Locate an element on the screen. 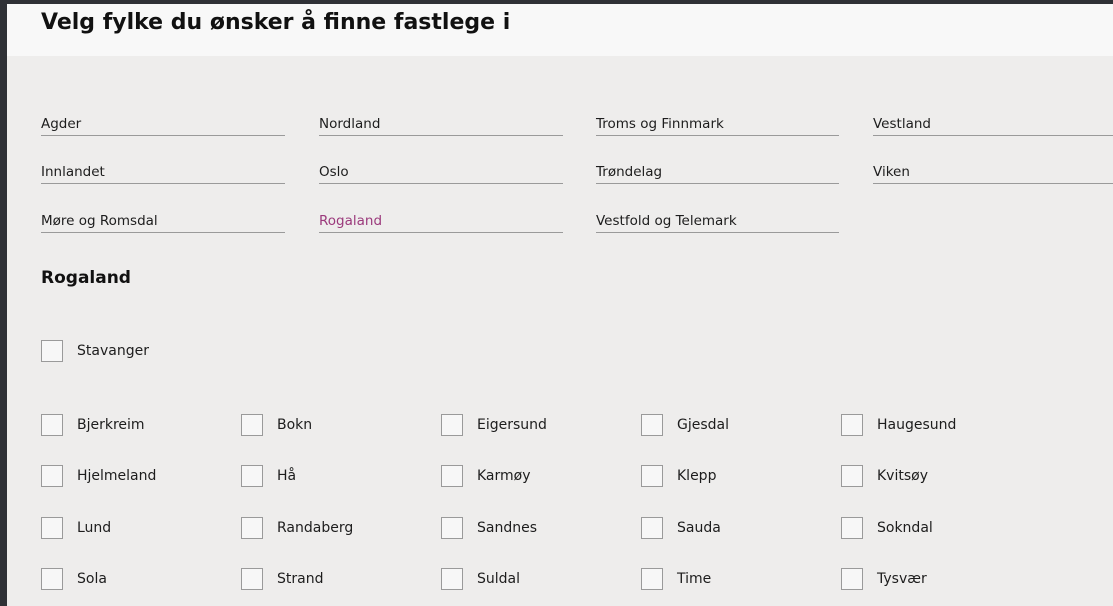 The image size is (1113, 606). checkbox-suldal: Suldal is located at coordinates (480, 579).